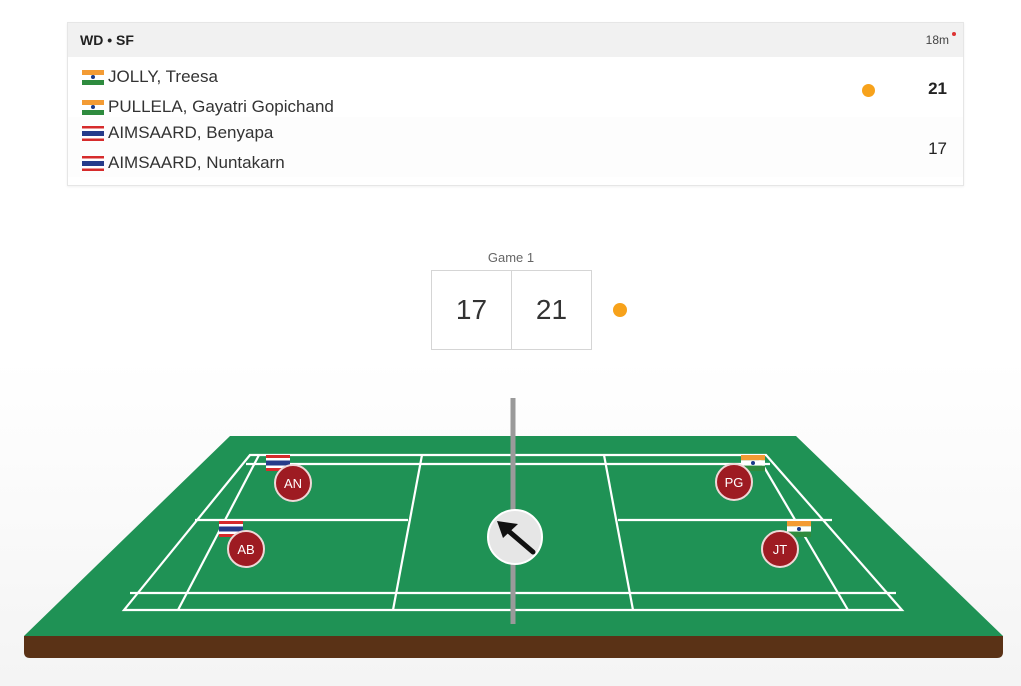 This screenshot has width=1021, height=686. Describe the element at coordinates (780, 549) in the screenshot. I see `player-initials: JT` at that location.